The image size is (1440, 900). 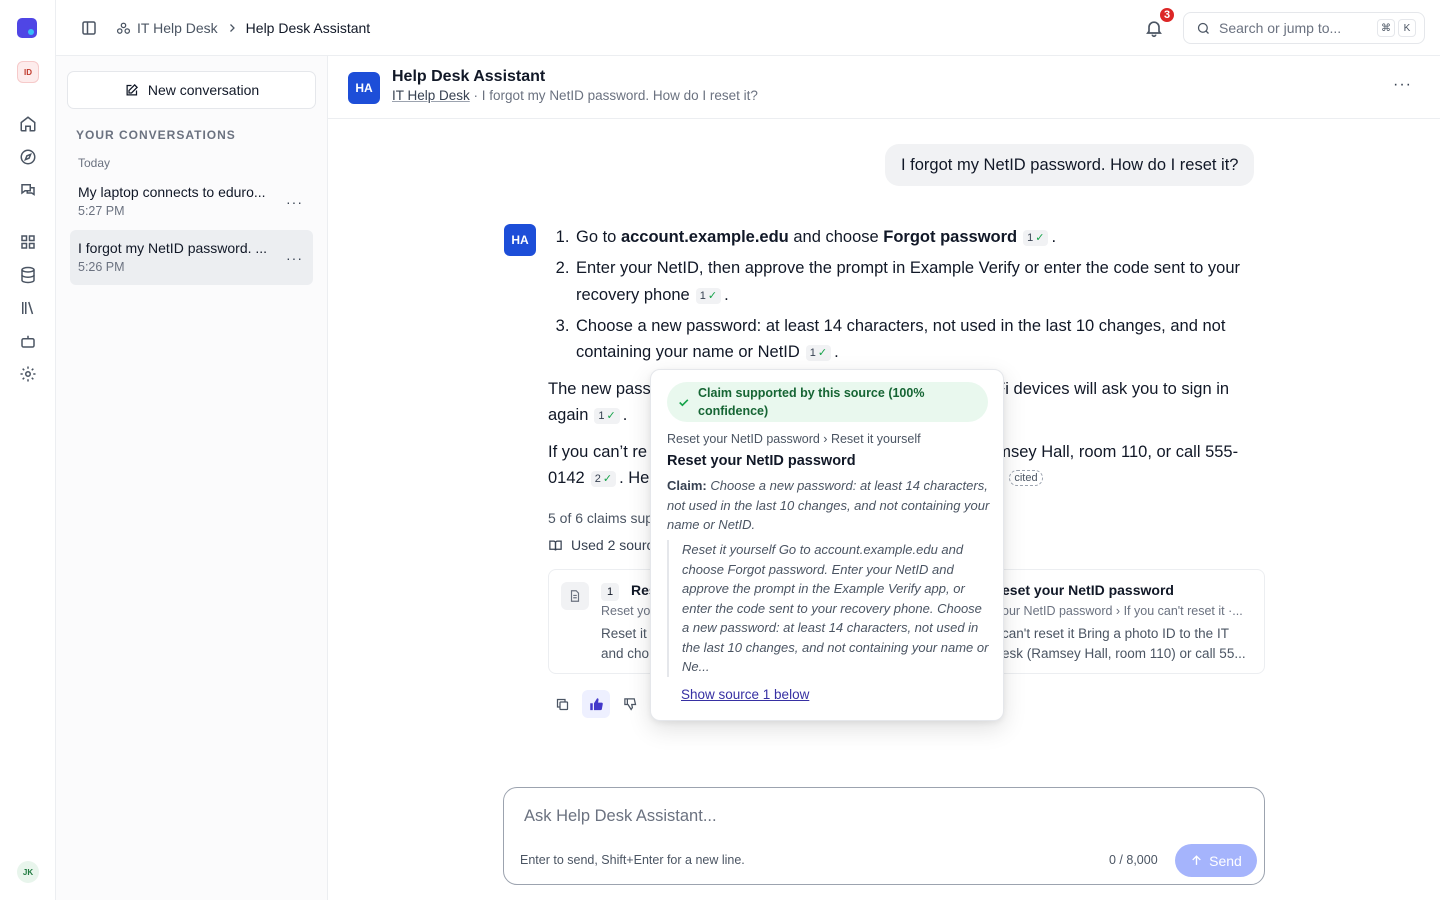 I want to click on assistant-name: Help Desk Assistant, so click(x=469, y=76).